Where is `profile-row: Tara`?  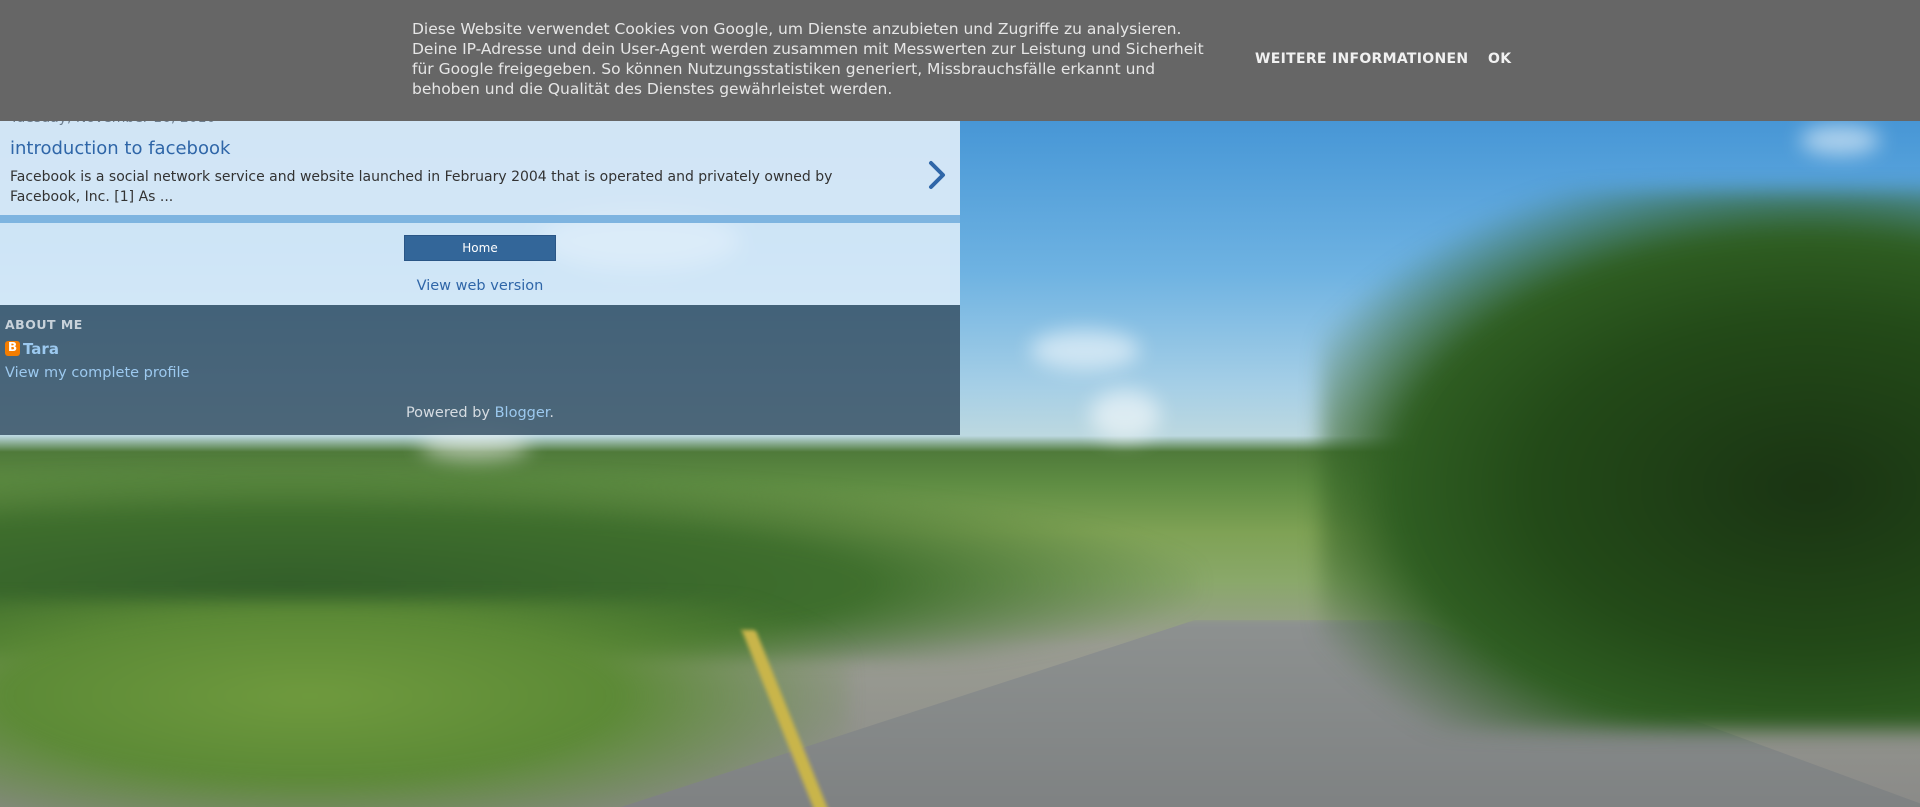 profile-row: Tara is located at coordinates (32, 348).